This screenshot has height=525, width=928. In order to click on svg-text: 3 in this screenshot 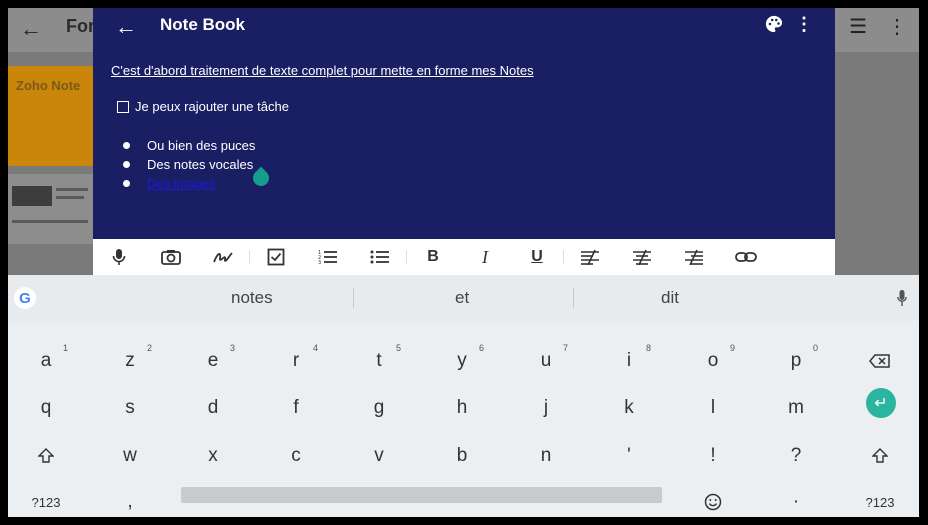, I will do `click(319, 262)`.